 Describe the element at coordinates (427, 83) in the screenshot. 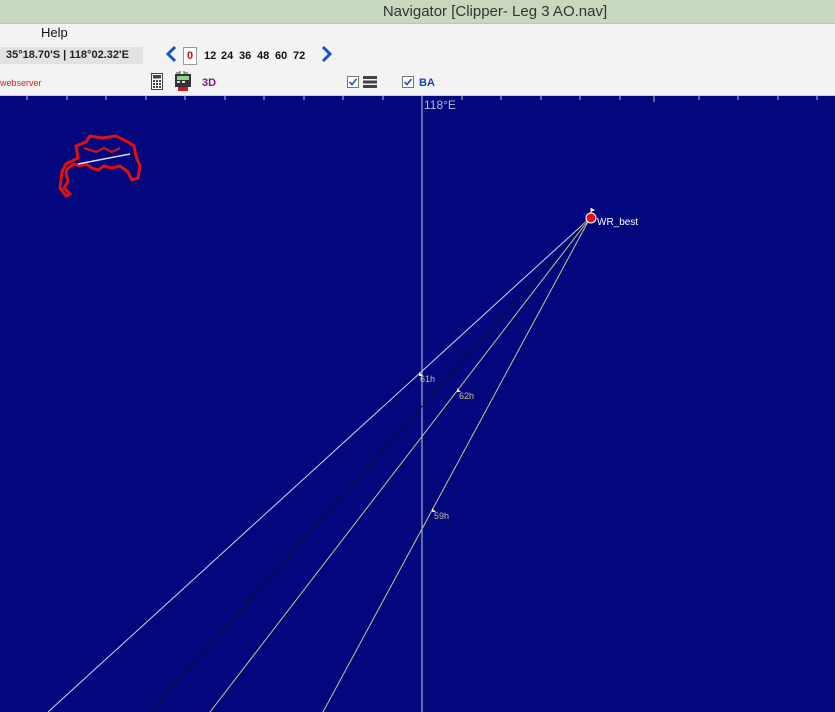

I see `ba-label: BA` at that location.